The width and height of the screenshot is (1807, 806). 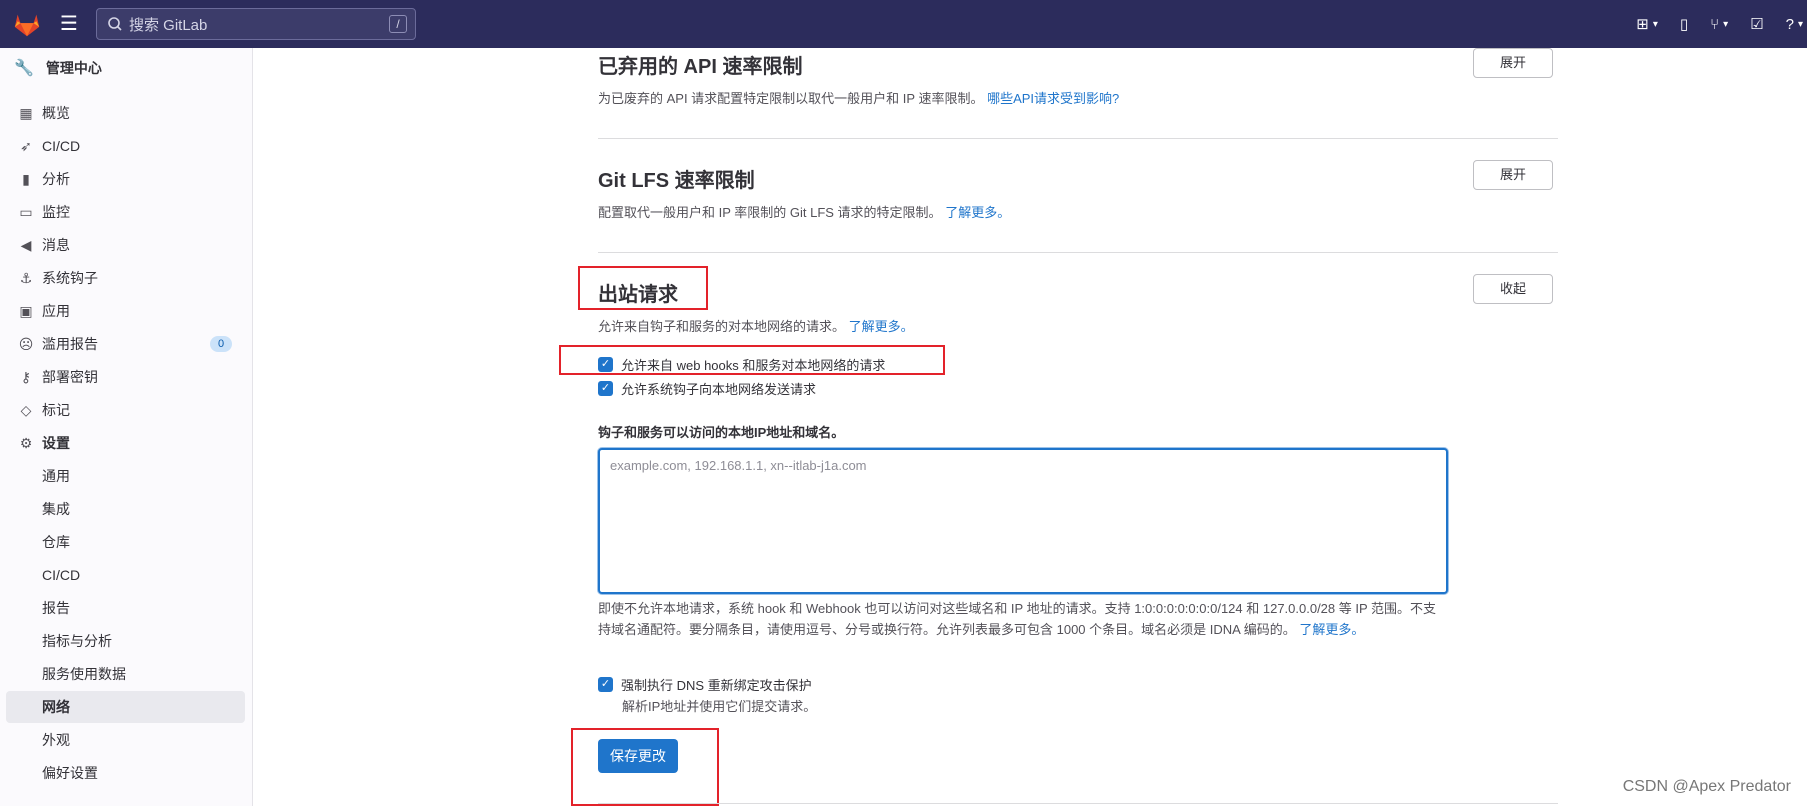 What do you see at coordinates (881, 326) in the screenshot?
I see `outbound-learn-more-link: 了解更多。` at bounding box center [881, 326].